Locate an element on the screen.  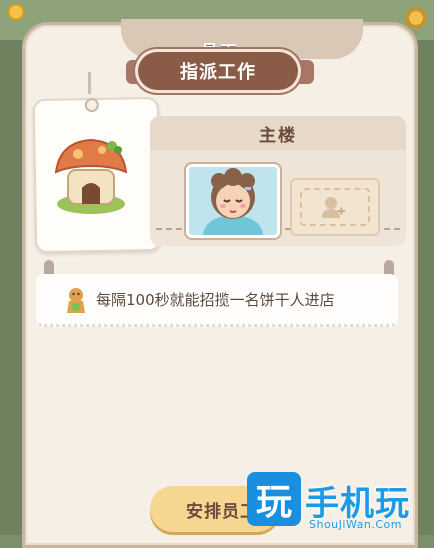
assign-work-ribbon: 指派工作 is located at coordinates (218, 71).